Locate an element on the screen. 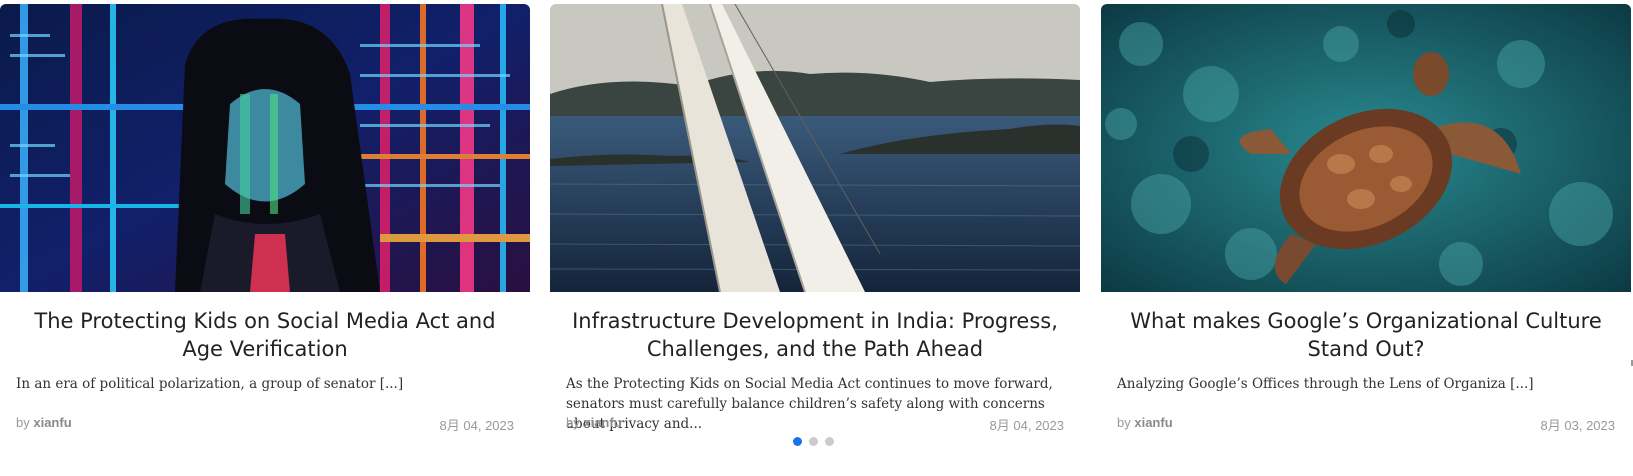  post-meta: by xianfu 8月 03, 2023 is located at coordinates (1366, 424).